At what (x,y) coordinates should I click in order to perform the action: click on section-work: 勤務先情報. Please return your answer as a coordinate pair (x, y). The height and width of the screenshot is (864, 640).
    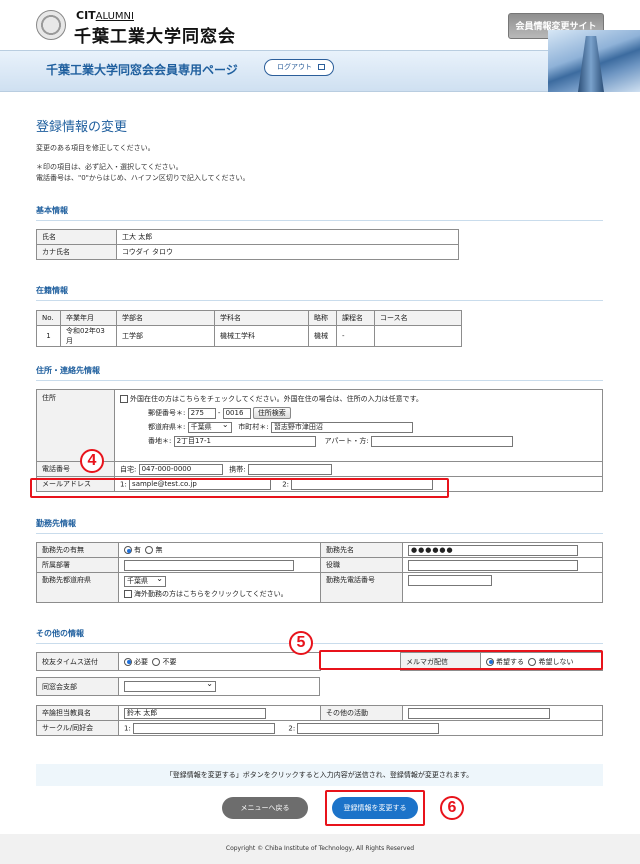
    Looking at the image, I should click on (319, 526).